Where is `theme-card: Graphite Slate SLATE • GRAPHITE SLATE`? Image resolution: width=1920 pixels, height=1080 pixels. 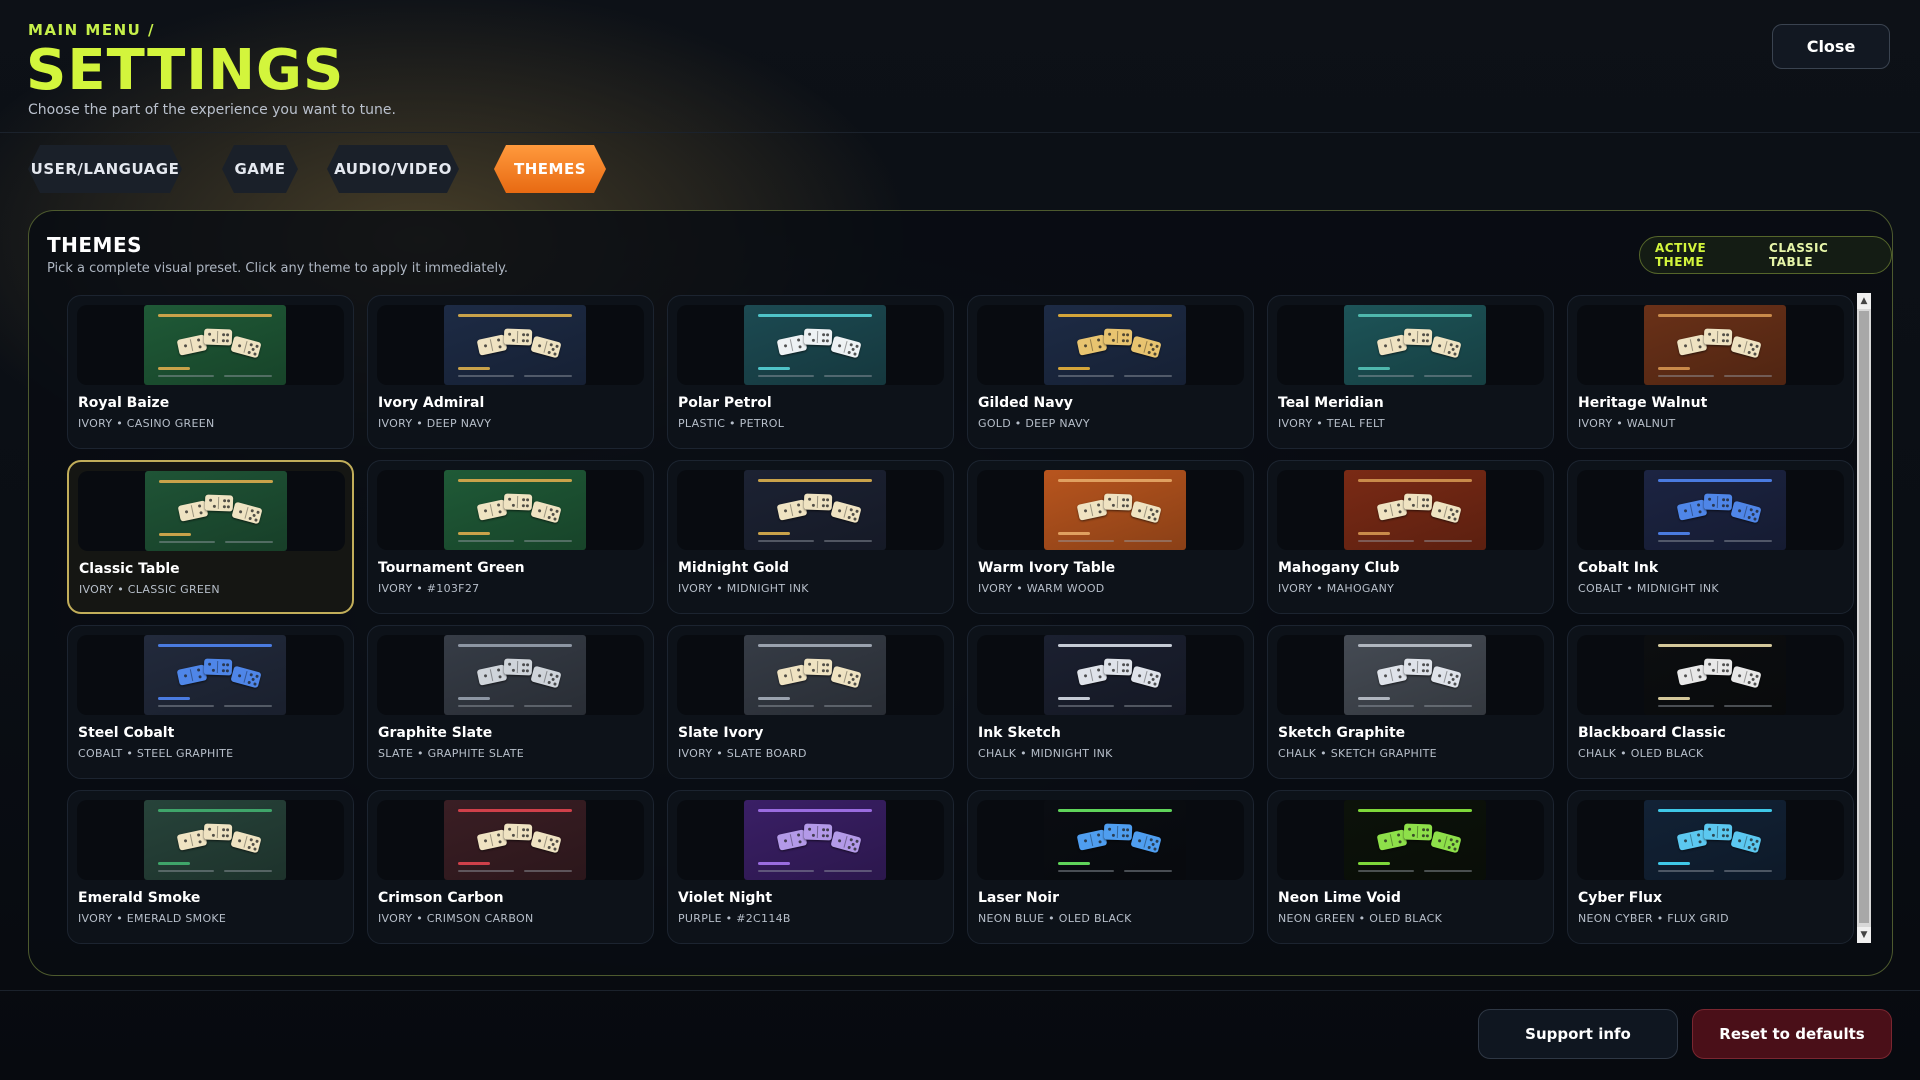 theme-card: Graphite Slate SLATE • GRAPHITE SLATE is located at coordinates (510, 702).